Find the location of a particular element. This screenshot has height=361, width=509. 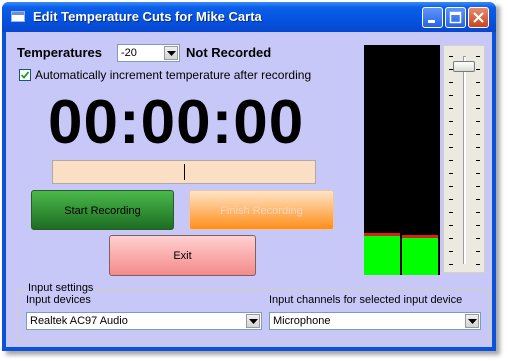

input-device-value: Realtek AC97 Audio is located at coordinates (79, 321).